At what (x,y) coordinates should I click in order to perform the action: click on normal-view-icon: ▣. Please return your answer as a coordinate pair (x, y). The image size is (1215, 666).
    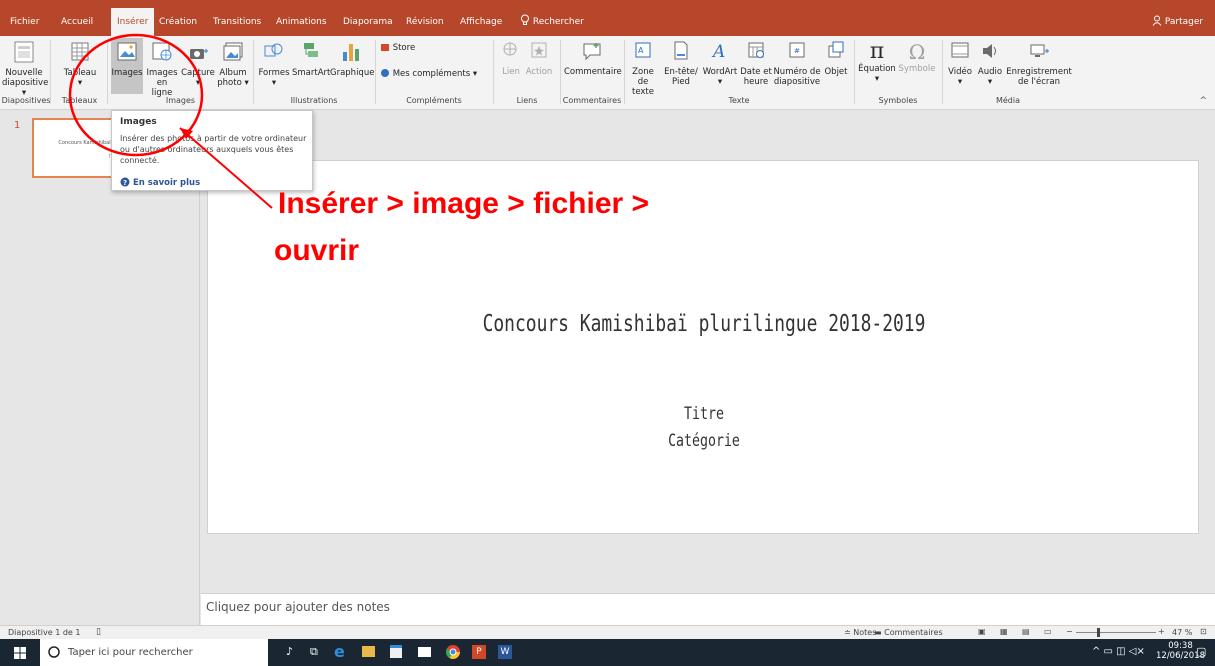
    Looking at the image, I should click on (982, 631).